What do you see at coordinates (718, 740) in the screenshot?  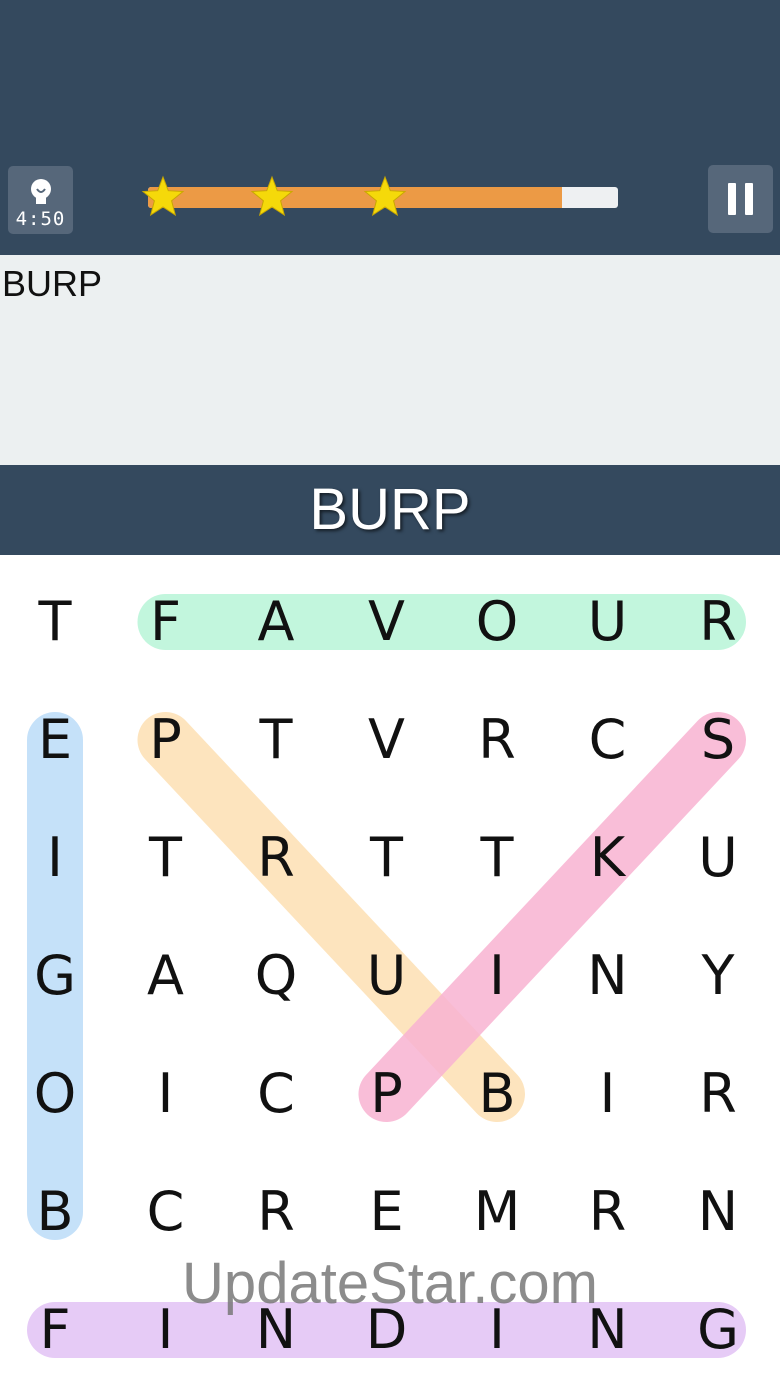 I see `grid-cell: S` at bounding box center [718, 740].